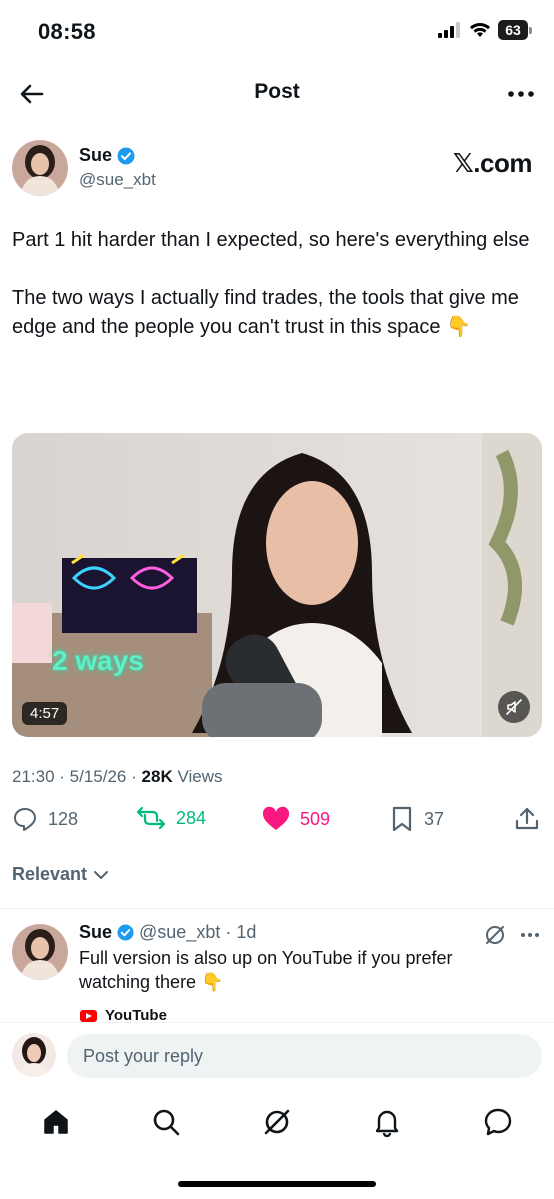 The image size is (554, 1199). Describe the element at coordinates (101, 874) in the screenshot. I see `chevron-down-icon` at that location.